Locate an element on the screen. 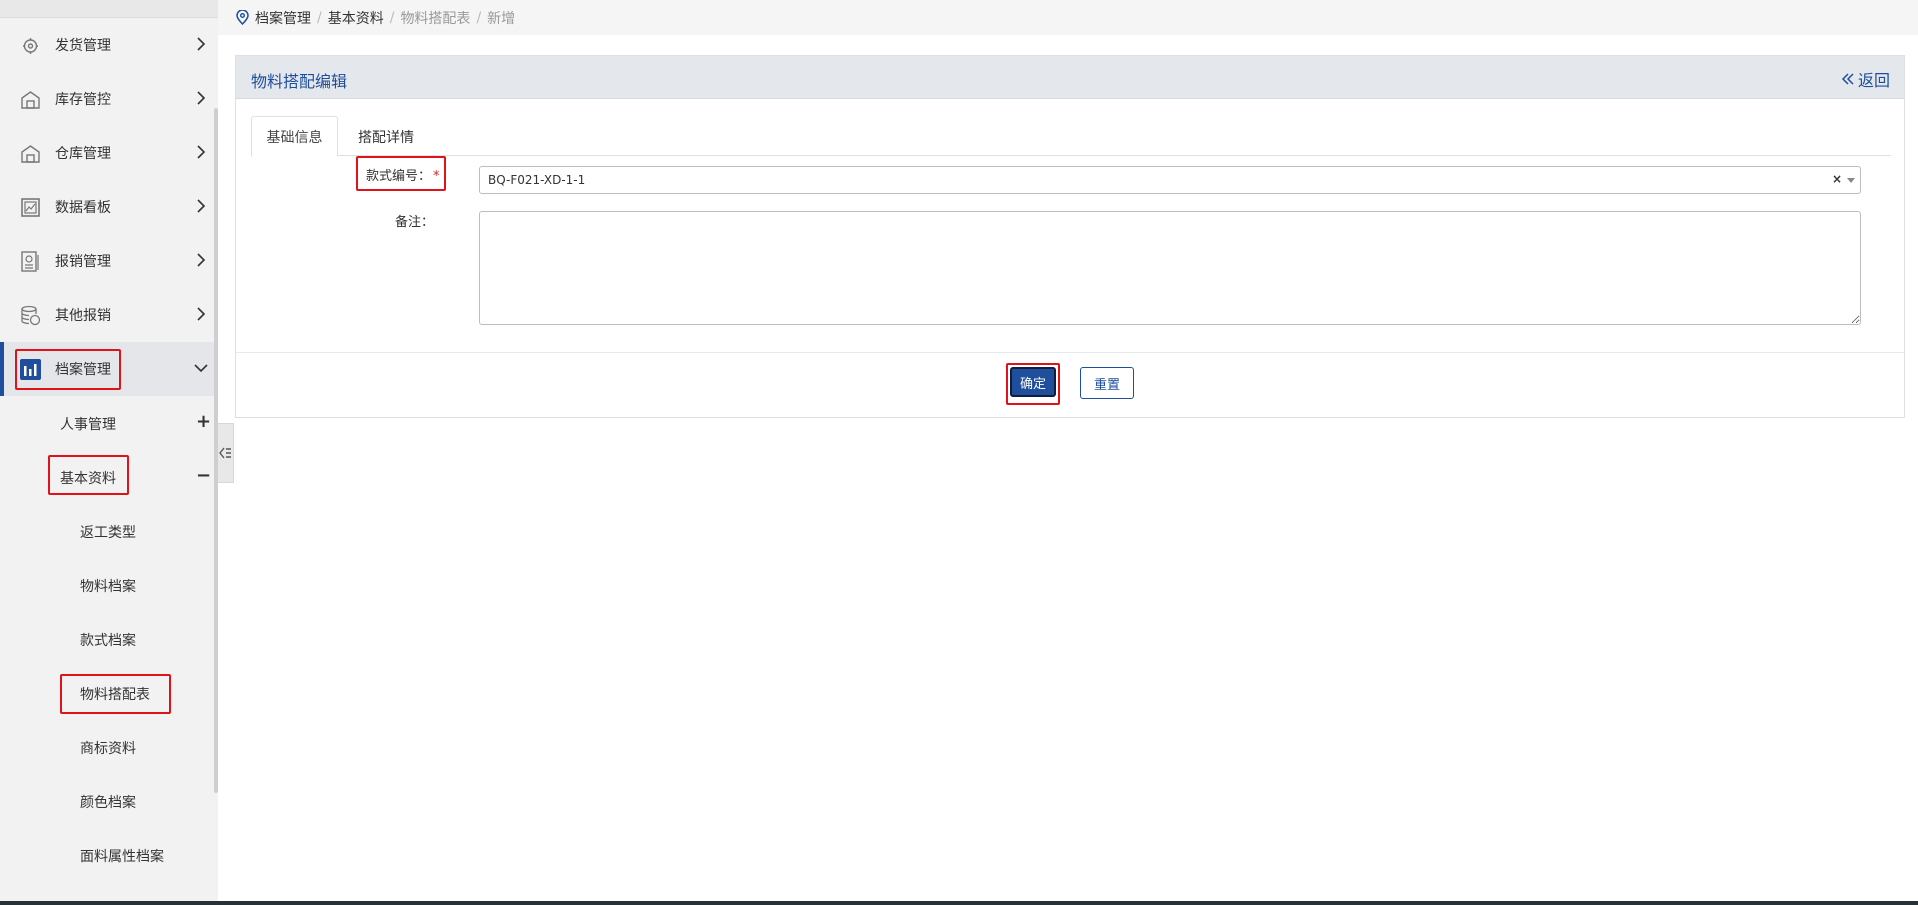  chevron-down-icon is located at coordinates (201, 368).